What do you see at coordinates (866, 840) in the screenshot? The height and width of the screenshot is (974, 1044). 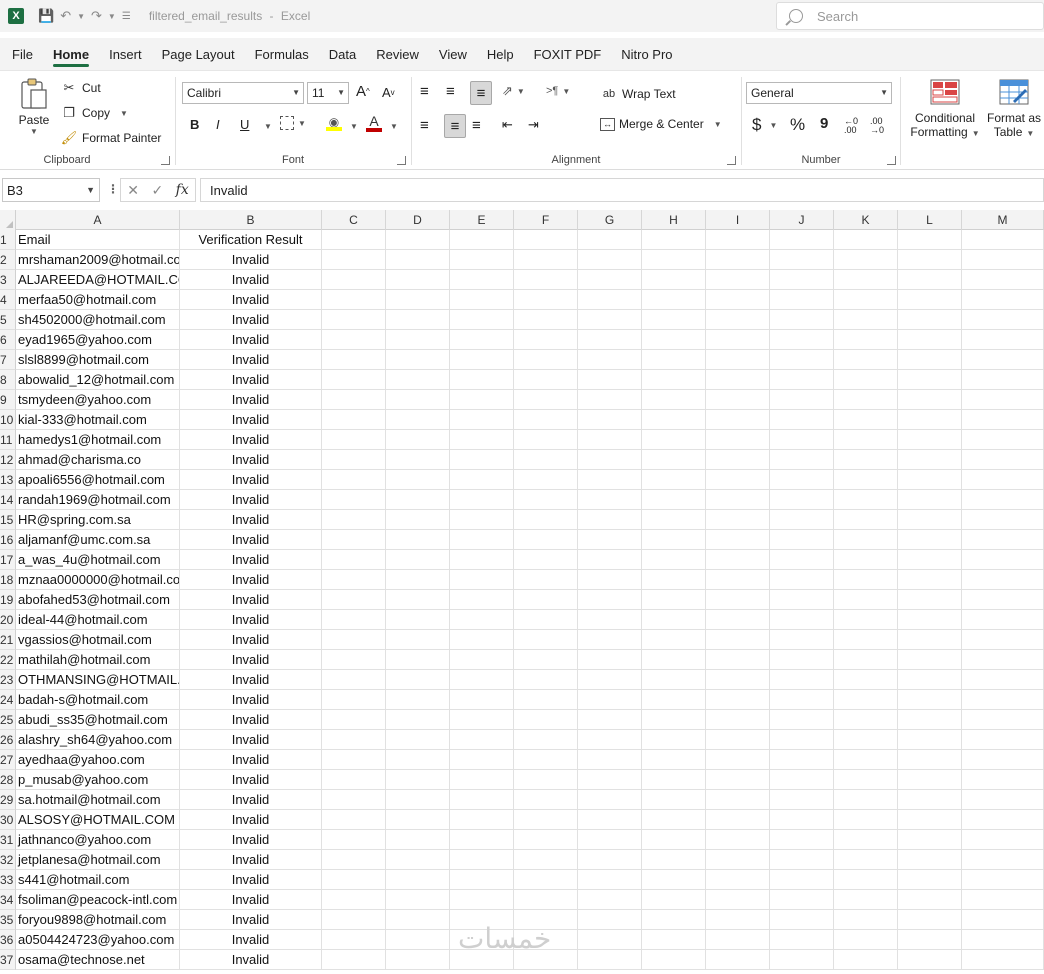 I see `cell-k31` at bounding box center [866, 840].